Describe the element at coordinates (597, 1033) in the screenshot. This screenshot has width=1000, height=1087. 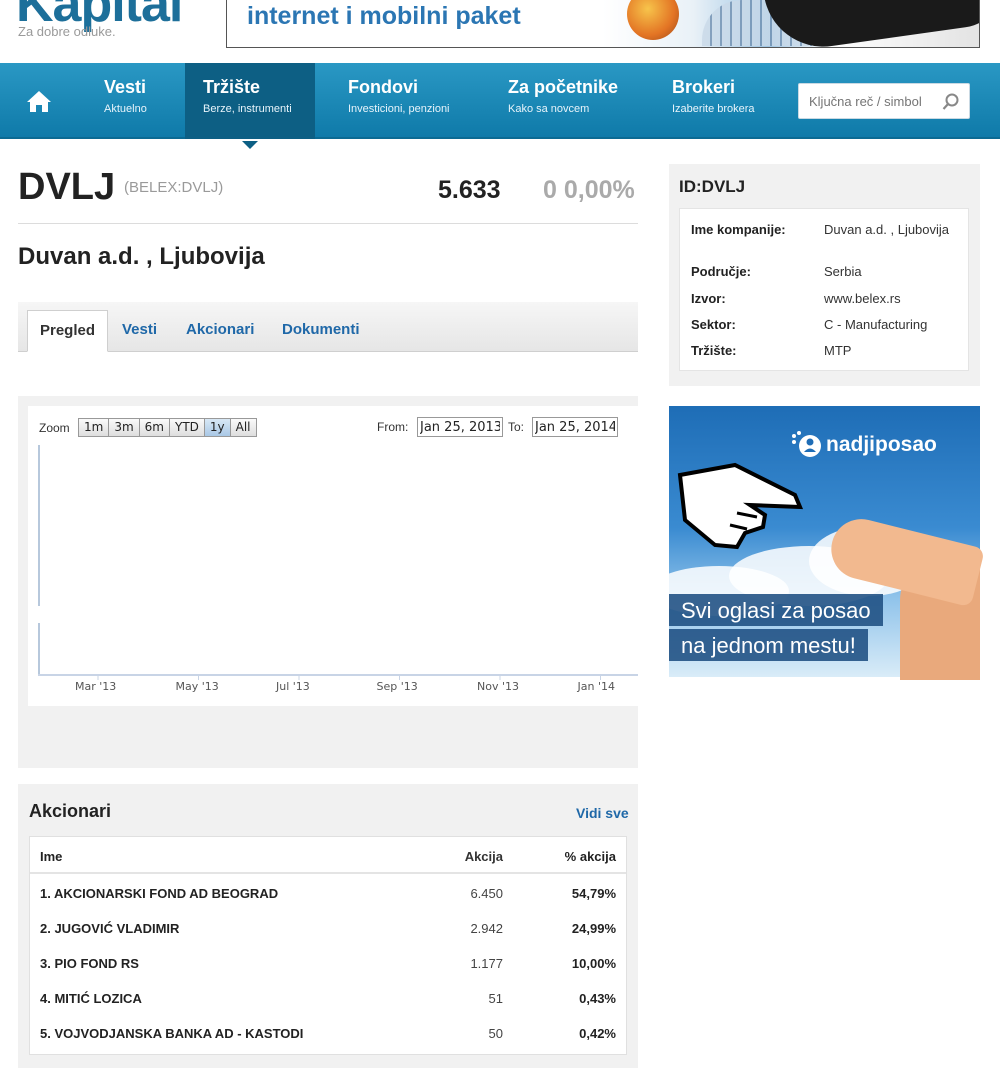
I see `shareholder-percent: 0,42%` at that location.